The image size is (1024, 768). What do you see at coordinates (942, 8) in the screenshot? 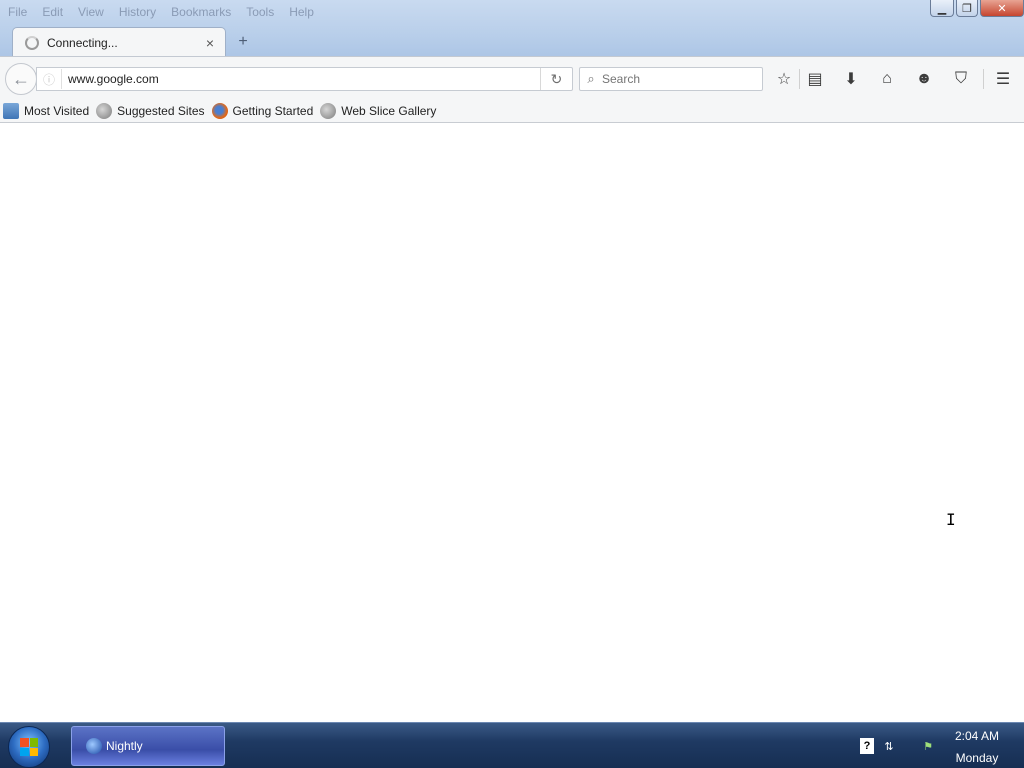
I see `minimize-button: ▁` at bounding box center [942, 8].